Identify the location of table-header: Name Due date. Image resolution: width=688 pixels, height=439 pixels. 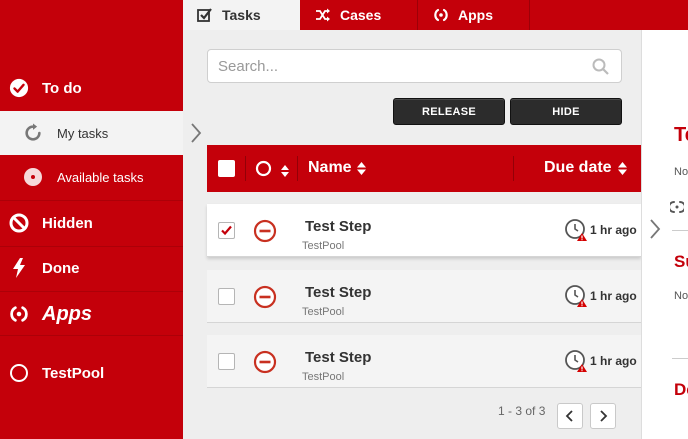
(424, 168).